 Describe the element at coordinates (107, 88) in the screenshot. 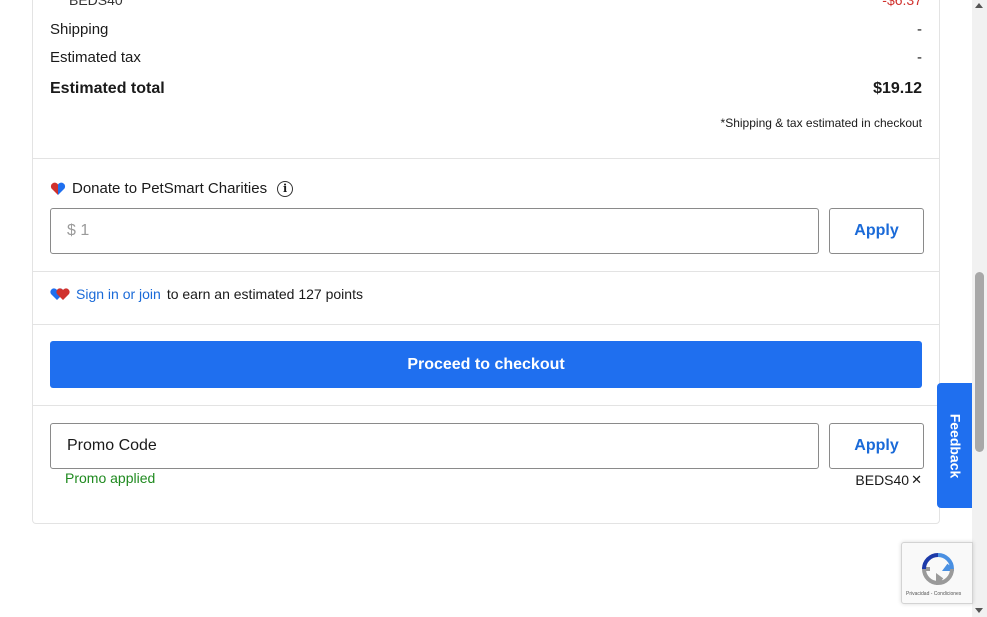

I see `total-label: Estimated total` at that location.